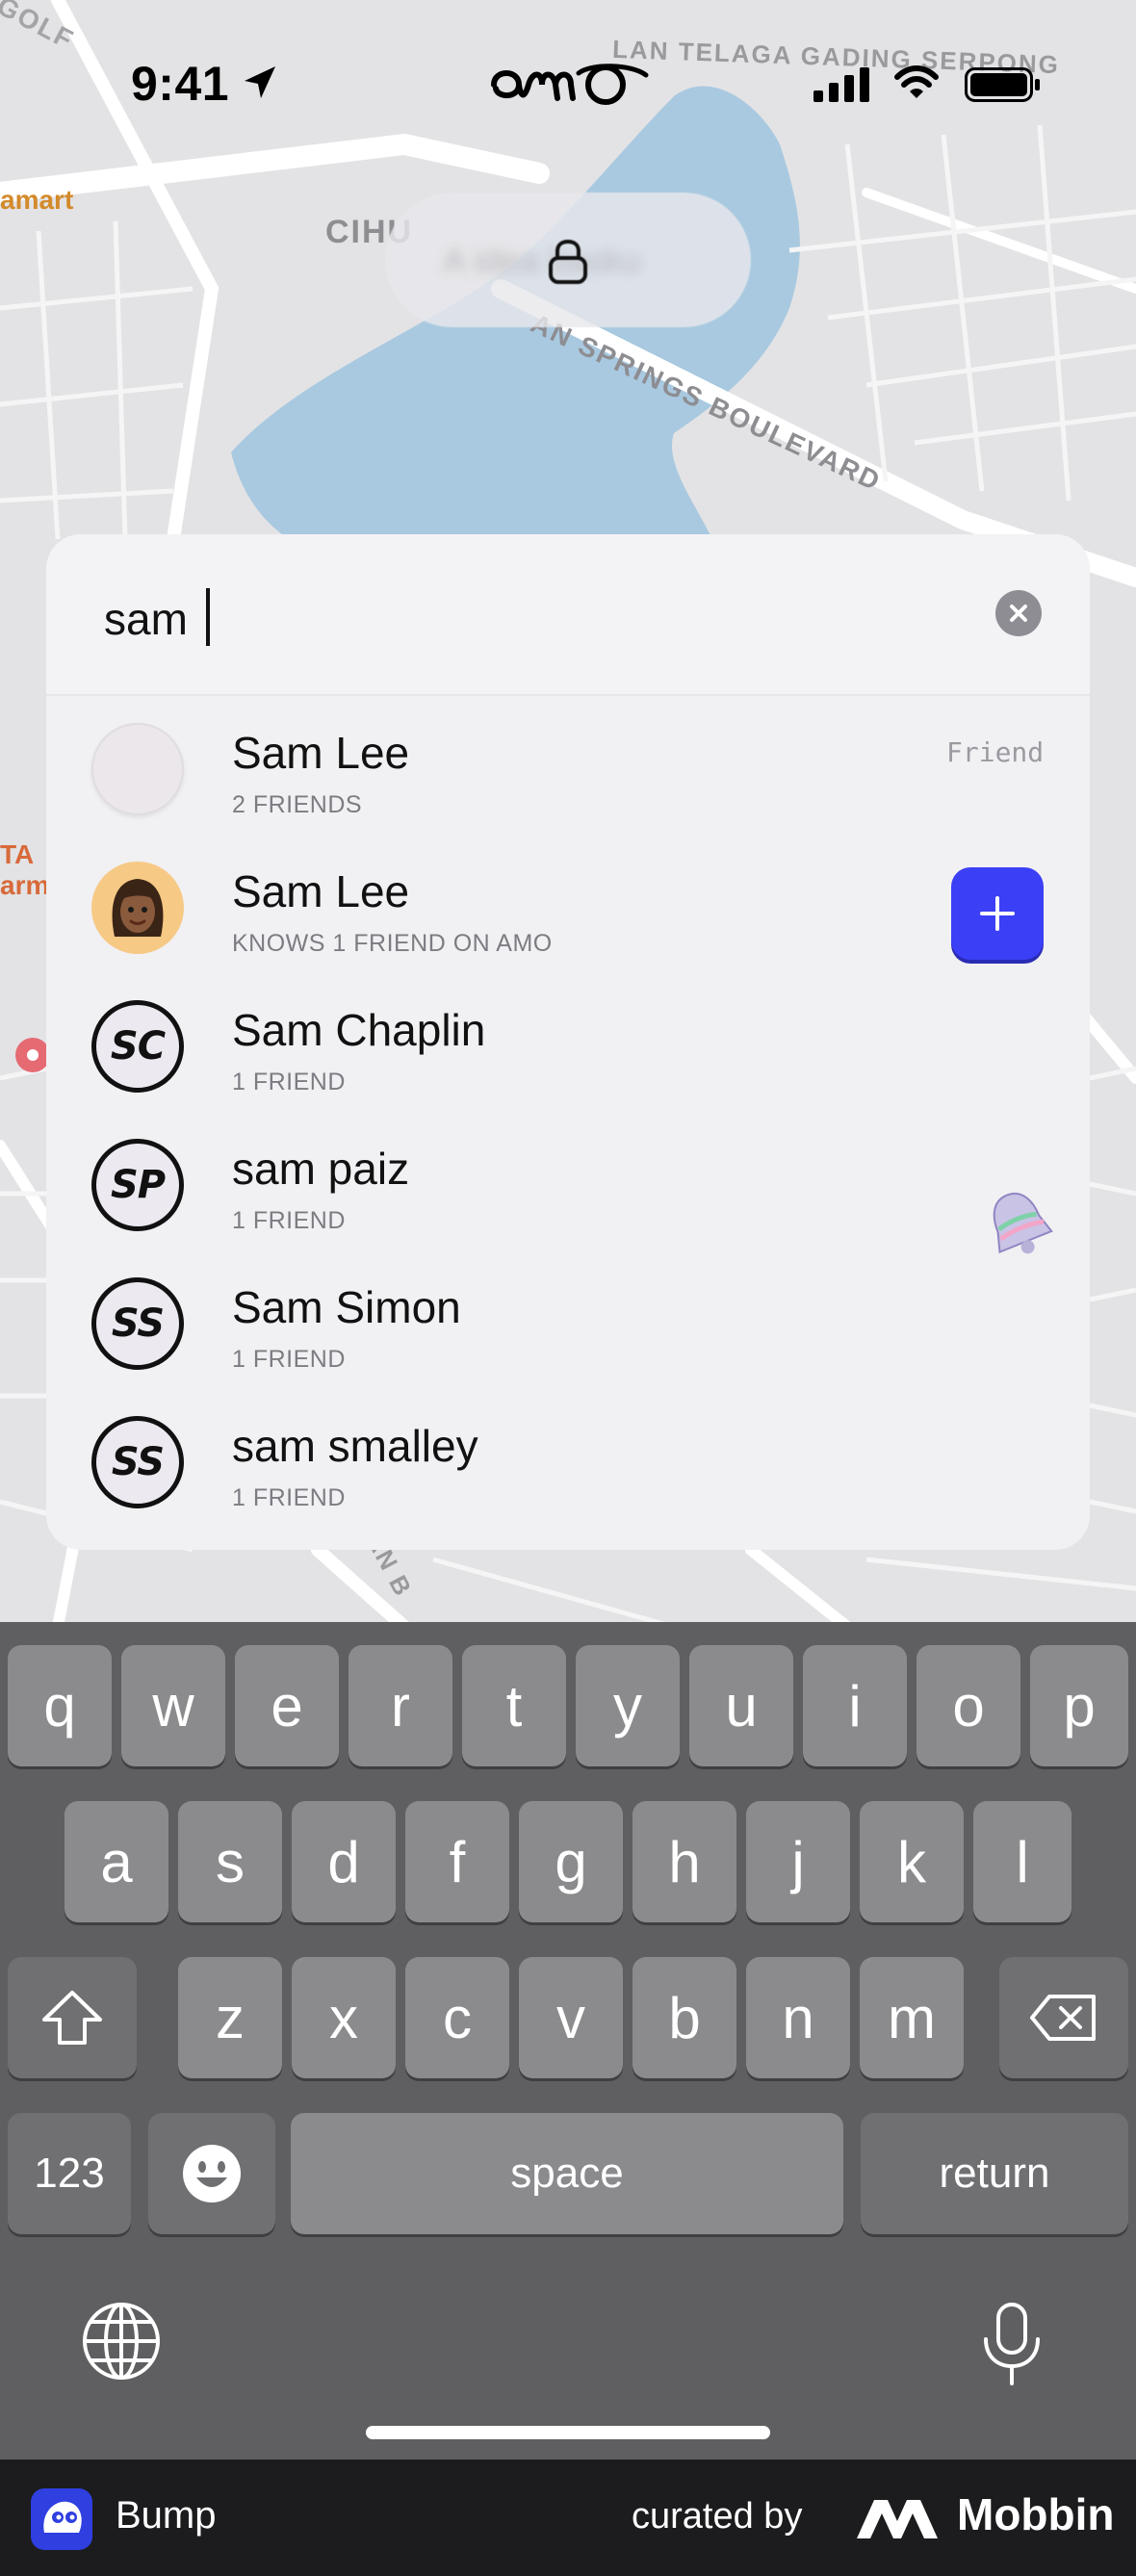  What do you see at coordinates (260, 82) in the screenshot?
I see `location-arrow-icon` at bounding box center [260, 82].